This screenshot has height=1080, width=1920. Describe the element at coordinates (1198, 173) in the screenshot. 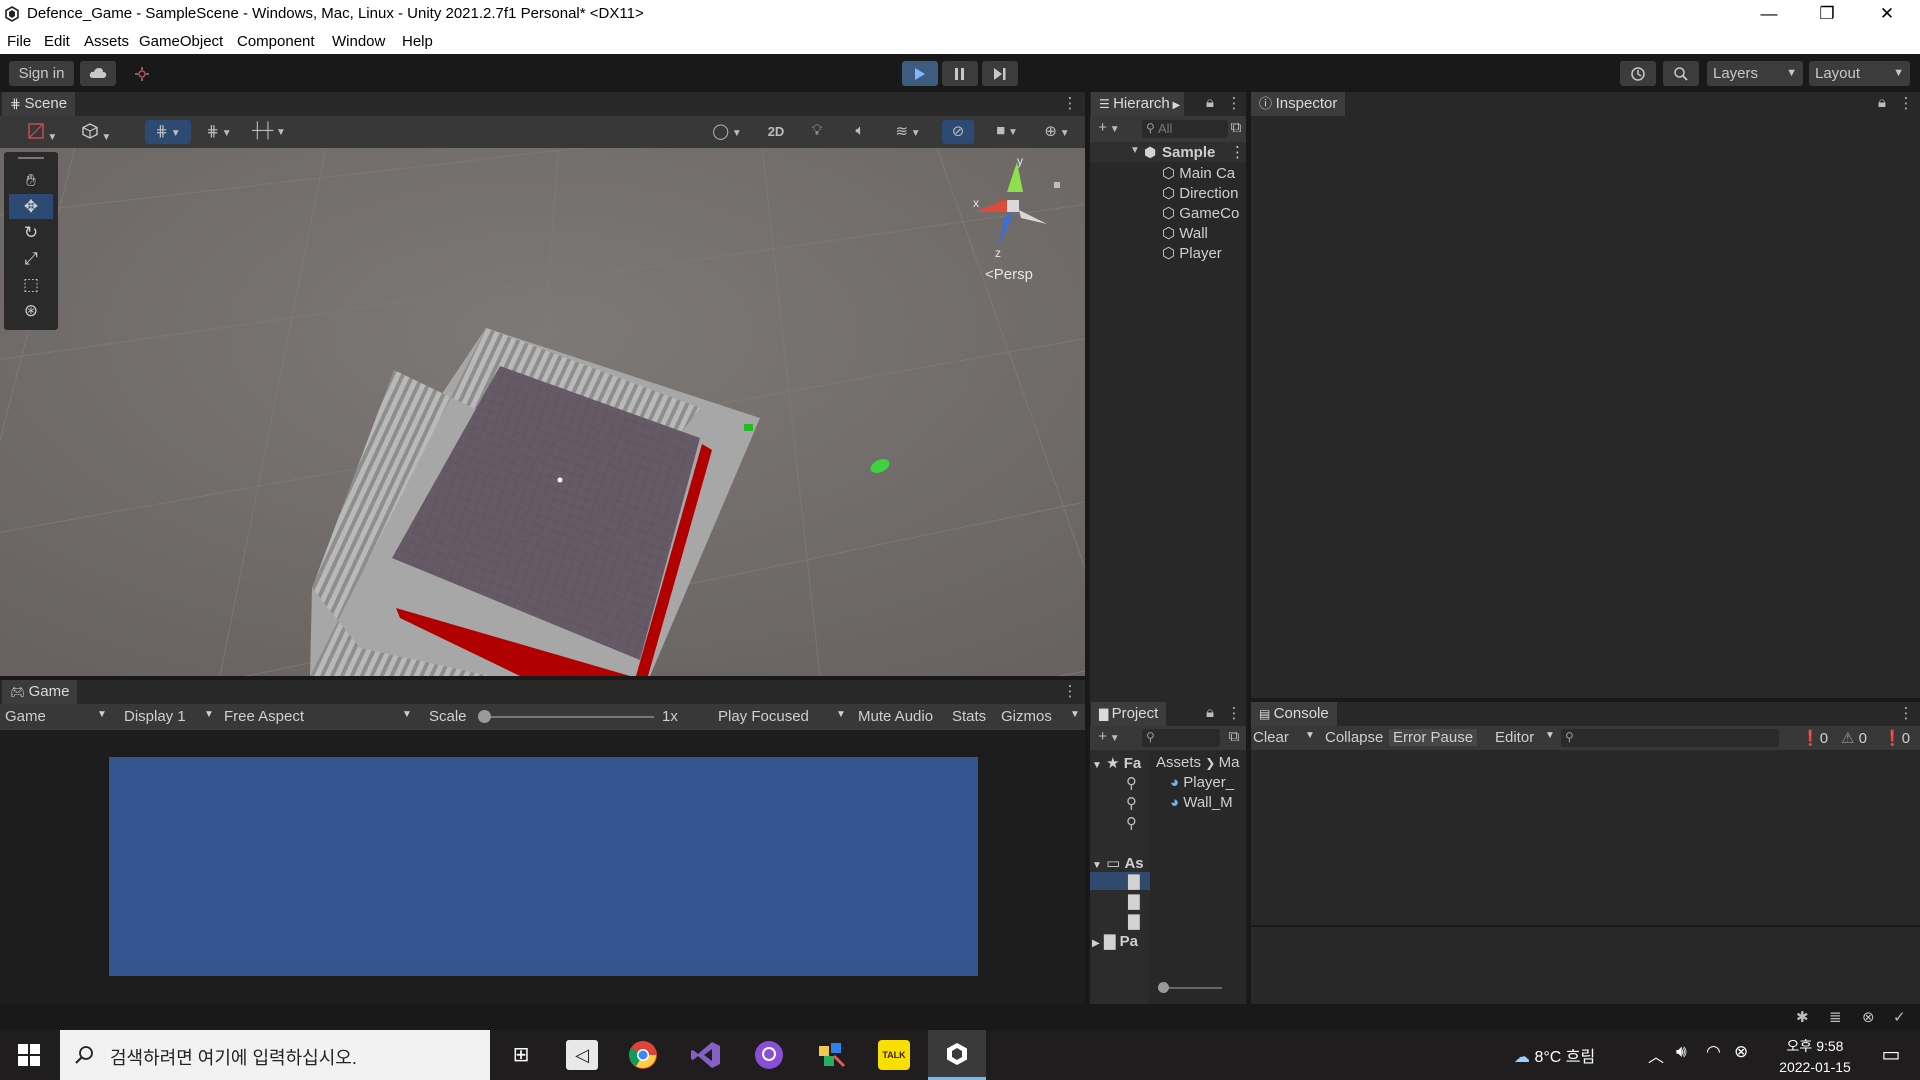

I see `hierarchy-item-main-camera: ⬡ Main Ca` at that location.